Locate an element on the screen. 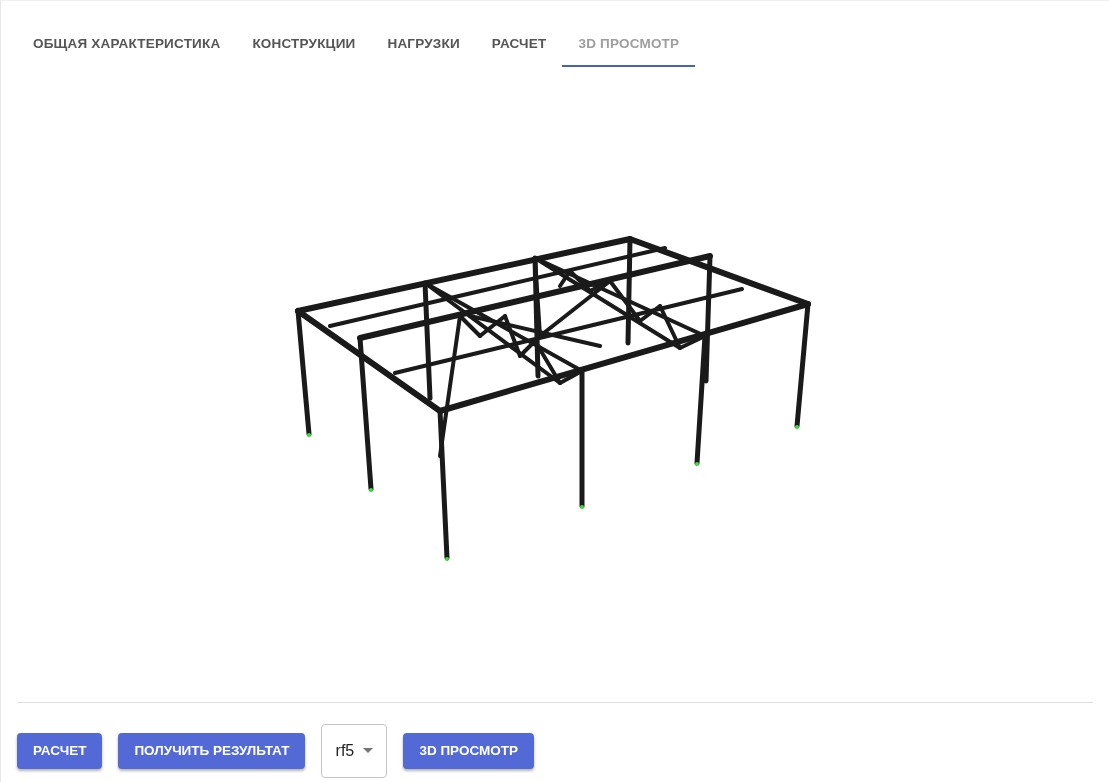  select-field: rf5 is located at coordinates (354, 750).